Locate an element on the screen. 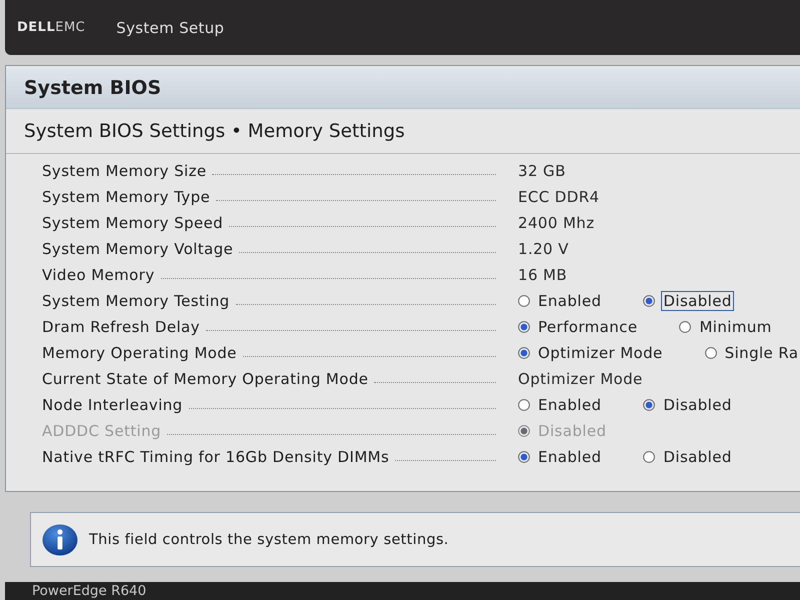 This screenshot has height=600, width=800. setting-label: System Memory Voltage is located at coordinates (138, 249).